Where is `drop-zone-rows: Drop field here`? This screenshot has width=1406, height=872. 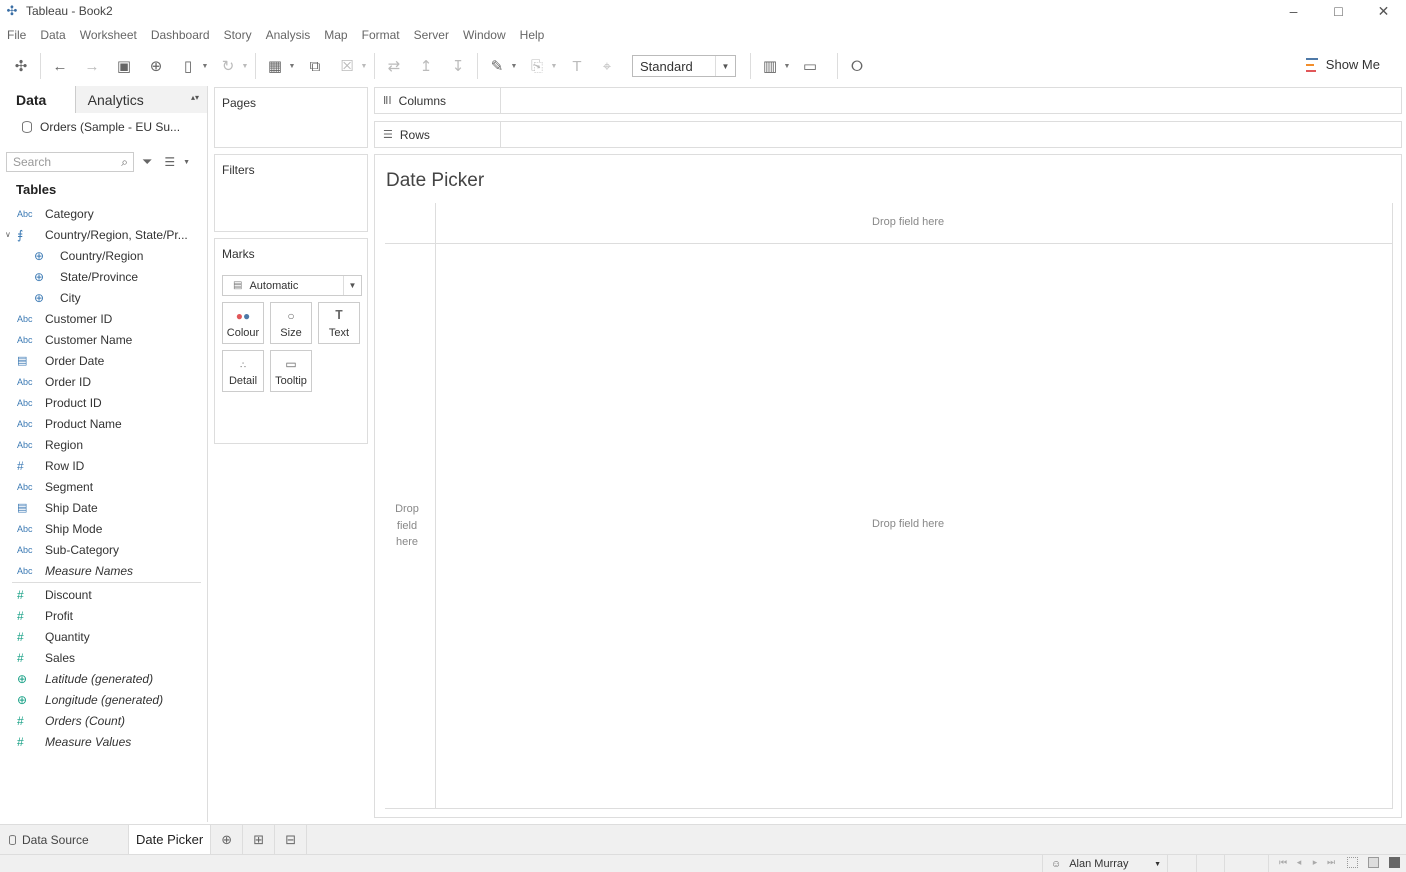
drop-zone-rows: Drop field here is located at coordinates (407, 526).